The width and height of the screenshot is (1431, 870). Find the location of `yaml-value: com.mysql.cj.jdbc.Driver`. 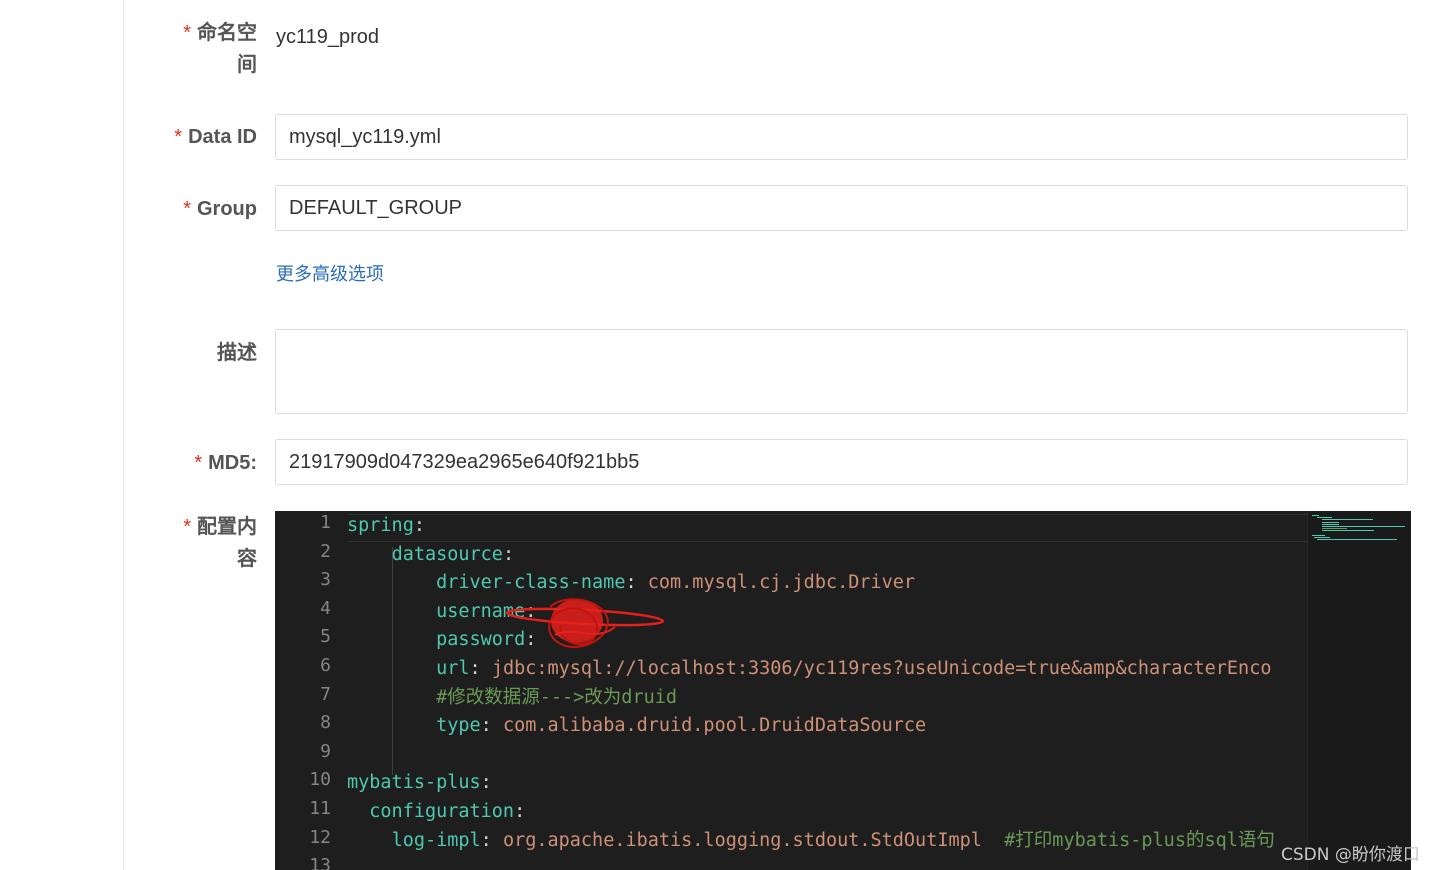

yaml-value: com.mysql.cj.jdbc.Driver is located at coordinates (781, 583).